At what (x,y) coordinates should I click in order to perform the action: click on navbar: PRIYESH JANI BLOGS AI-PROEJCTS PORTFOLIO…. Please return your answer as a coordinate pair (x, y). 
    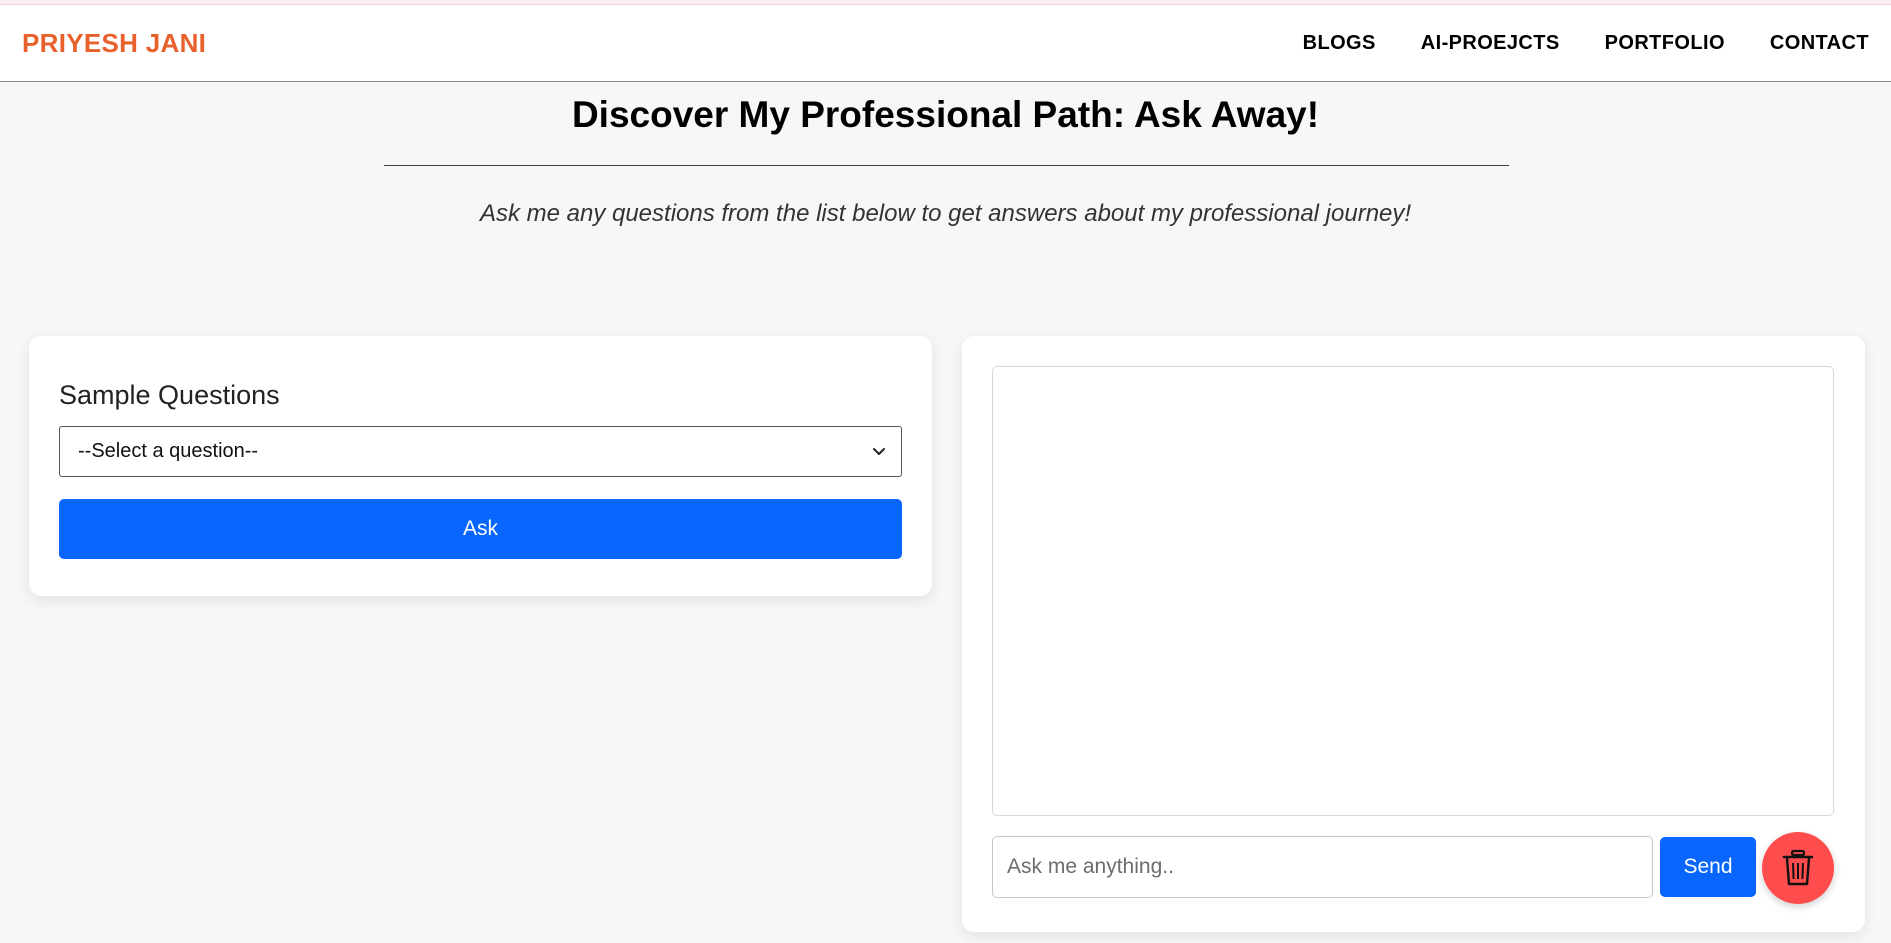
    Looking at the image, I should click on (945, 43).